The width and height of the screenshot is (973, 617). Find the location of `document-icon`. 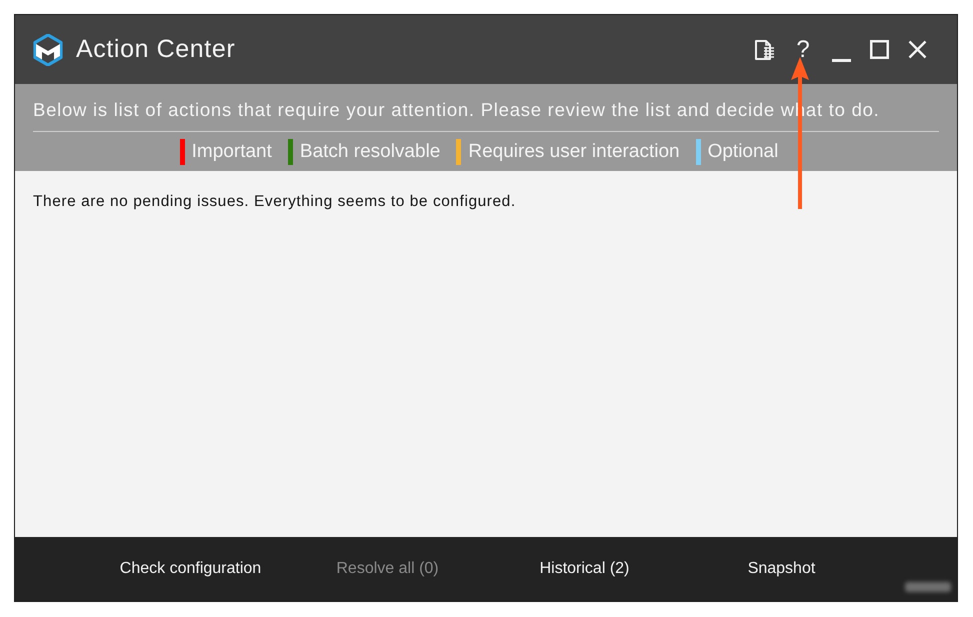

document-icon is located at coordinates (765, 49).